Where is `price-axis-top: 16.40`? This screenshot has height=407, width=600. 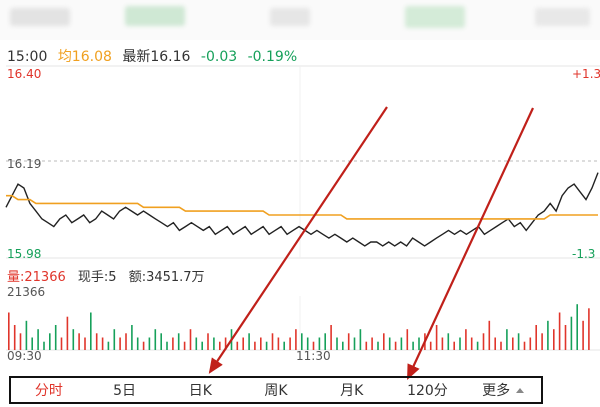 price-axis-top: 16.40 is located at coordinates (24, 74).